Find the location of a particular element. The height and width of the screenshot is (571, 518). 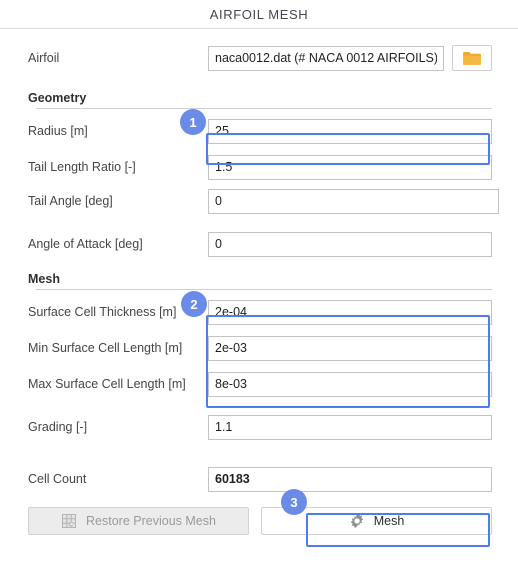

folder-icon is located at coordinates (472, 58).